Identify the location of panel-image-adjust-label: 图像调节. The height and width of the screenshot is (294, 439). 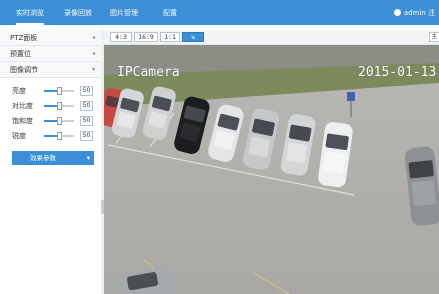
(24, 70).